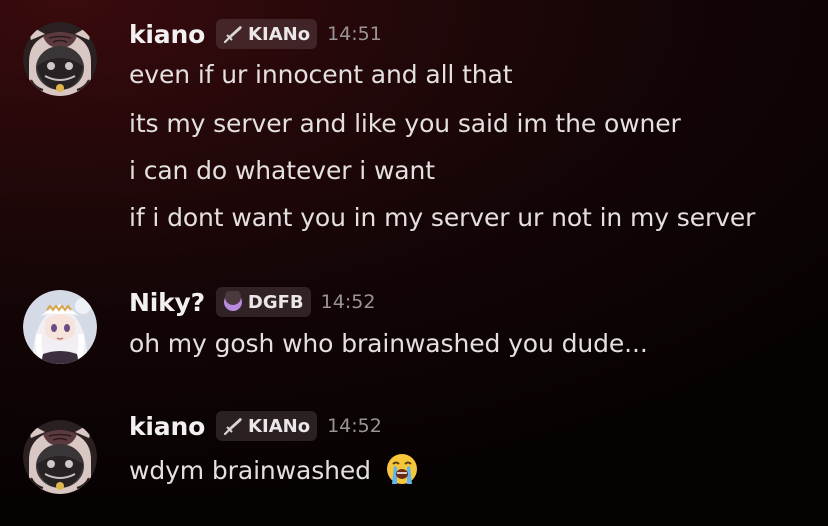 This screenshot has height=526, width=828. I want to click on username: kiano, so click(167, 426).